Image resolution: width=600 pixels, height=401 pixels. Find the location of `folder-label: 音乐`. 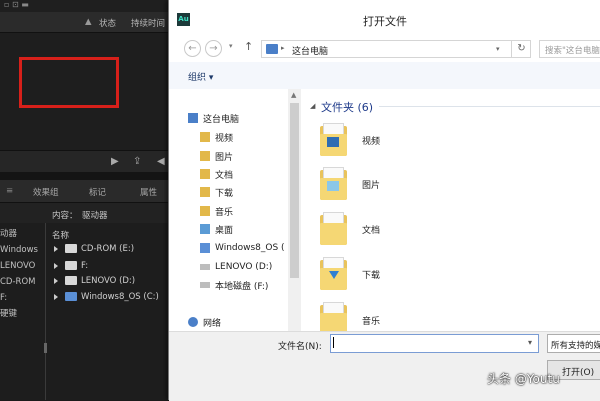

folder-label: 音乐 is located at coordinates (371, 320).